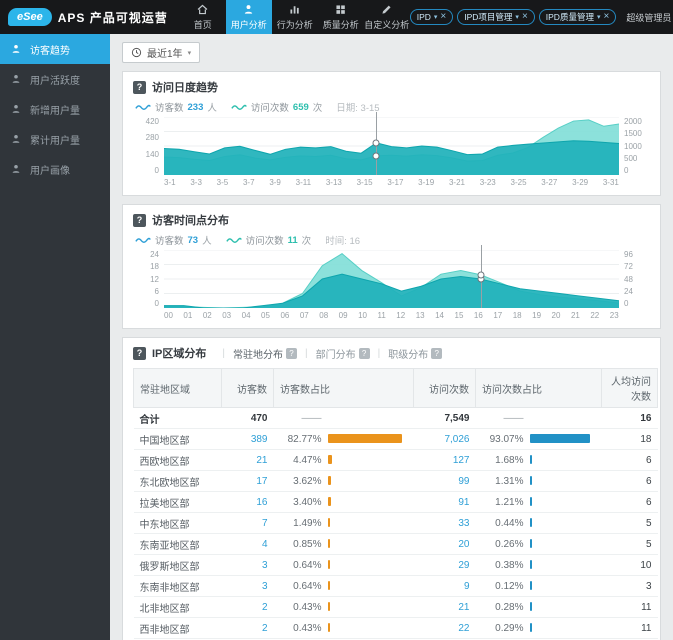 Image resolution: width=673 pixels, height=640 pixels. What do you see at coordinates (177, 388) in the screenshot?
I see `column-header-0: 常驻地区域` at bounding box center [177, 388].